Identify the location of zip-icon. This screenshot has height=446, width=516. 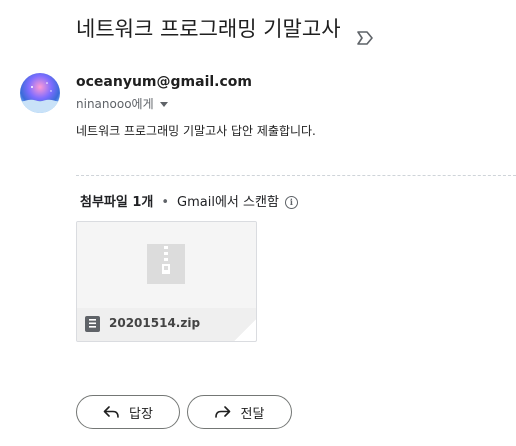
(166, 264).